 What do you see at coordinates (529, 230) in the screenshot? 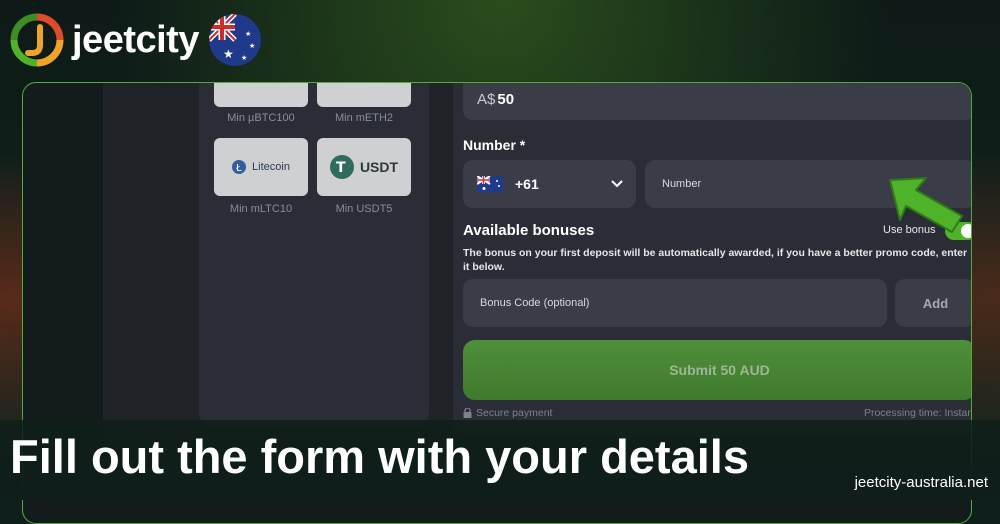
I see `bonuses-title: Available bonuses` at bounding box center [529, 230].